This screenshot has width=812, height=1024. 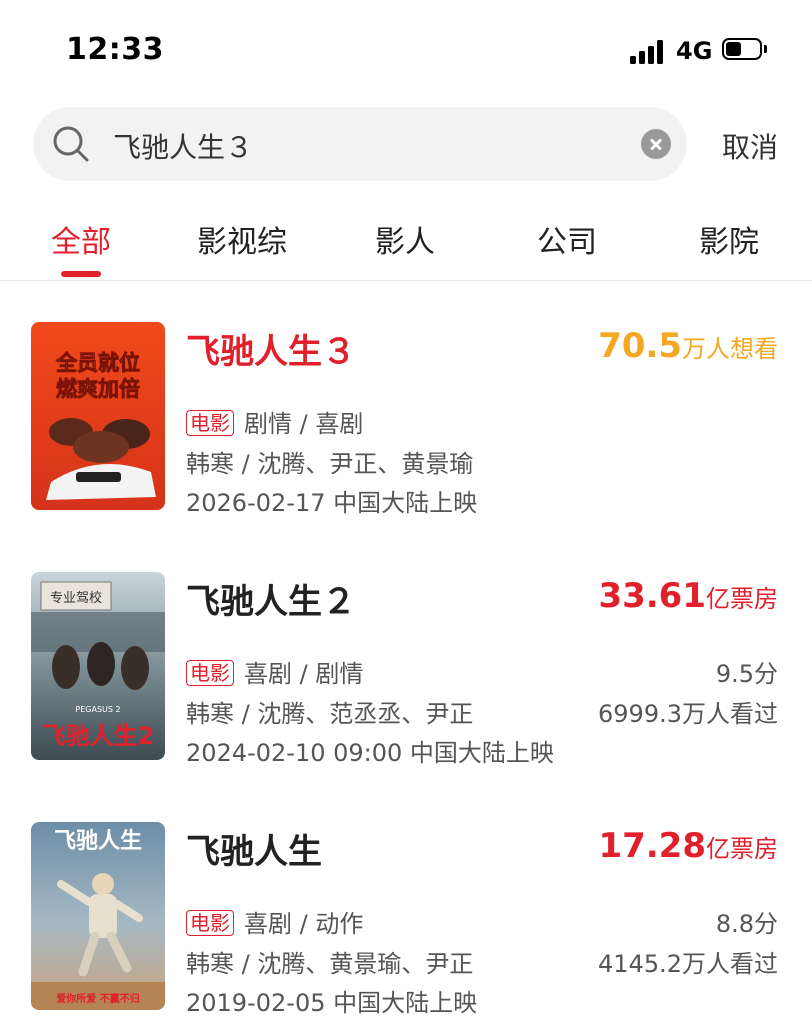 What do you see at coordinates (97, 998) in the screenshot?
I see `poster-slogan: 爱你所爱 不赢不归` at bounding box center [97, 998].